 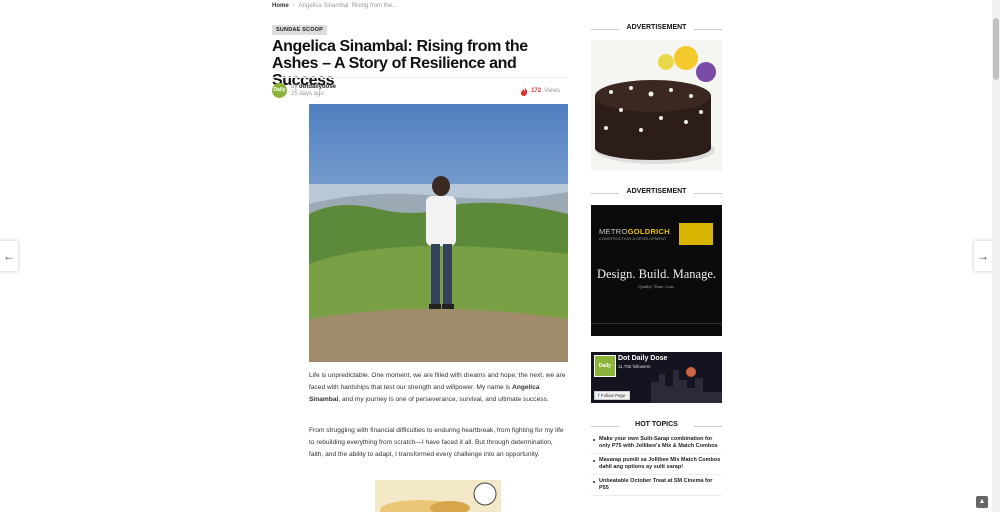 I want to click on previous-post-arrow: ←, so click(x=9, y=256).